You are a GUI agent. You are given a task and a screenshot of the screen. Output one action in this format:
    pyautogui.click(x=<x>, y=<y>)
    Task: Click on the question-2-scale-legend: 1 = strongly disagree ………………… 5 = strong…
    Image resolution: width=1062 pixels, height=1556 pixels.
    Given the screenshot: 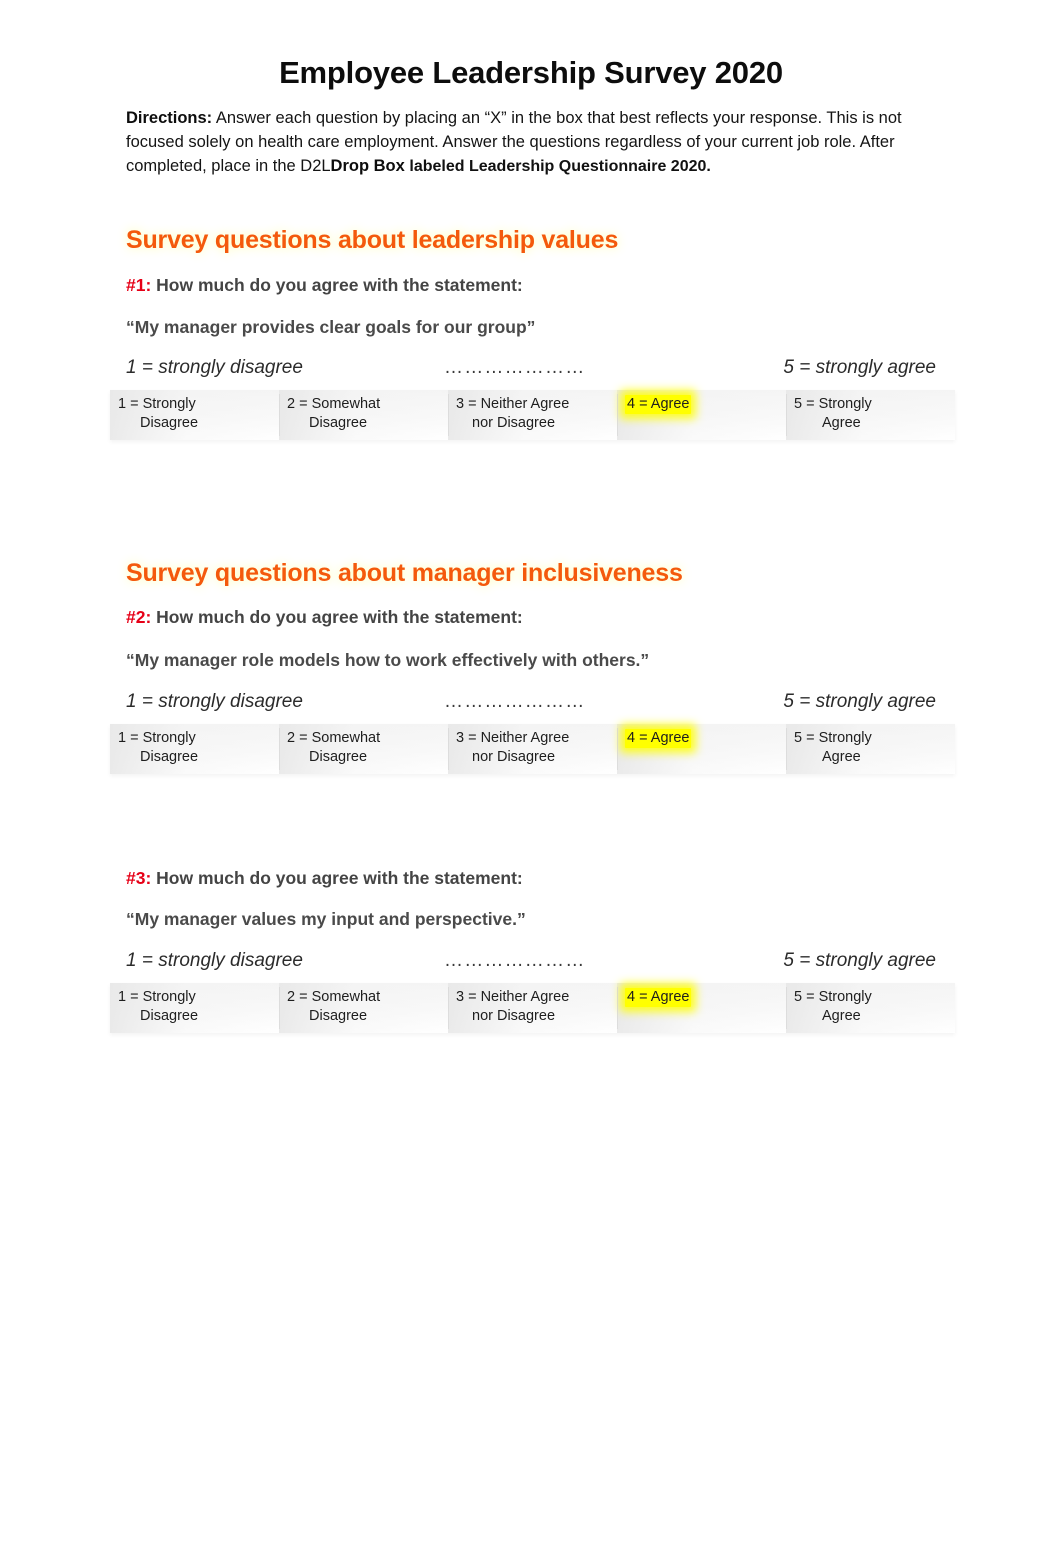 What is the action you would take?
    pyautogui.click(x=531, y=703)
    